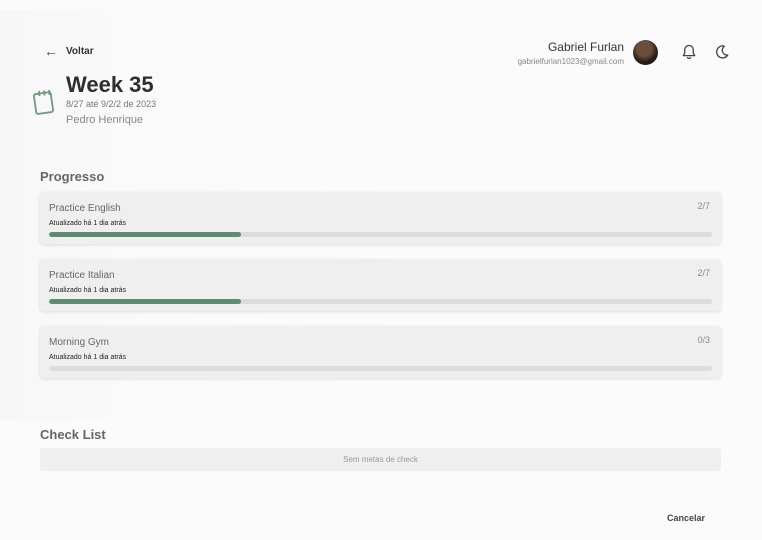 The width and height of the screenshot is (762, 540). What do you see at coordinates (51, 51) in the screenshot?
I see `arrow-left-icon: ←` at bounding box center [51, 51].